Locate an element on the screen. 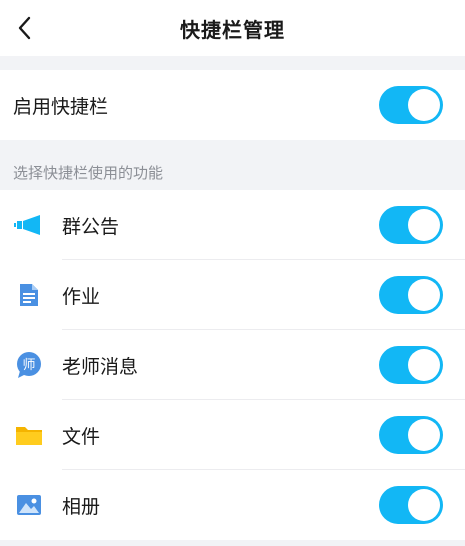 The image size is (465, 546). folder-icon is located at coordinates (29, 435).